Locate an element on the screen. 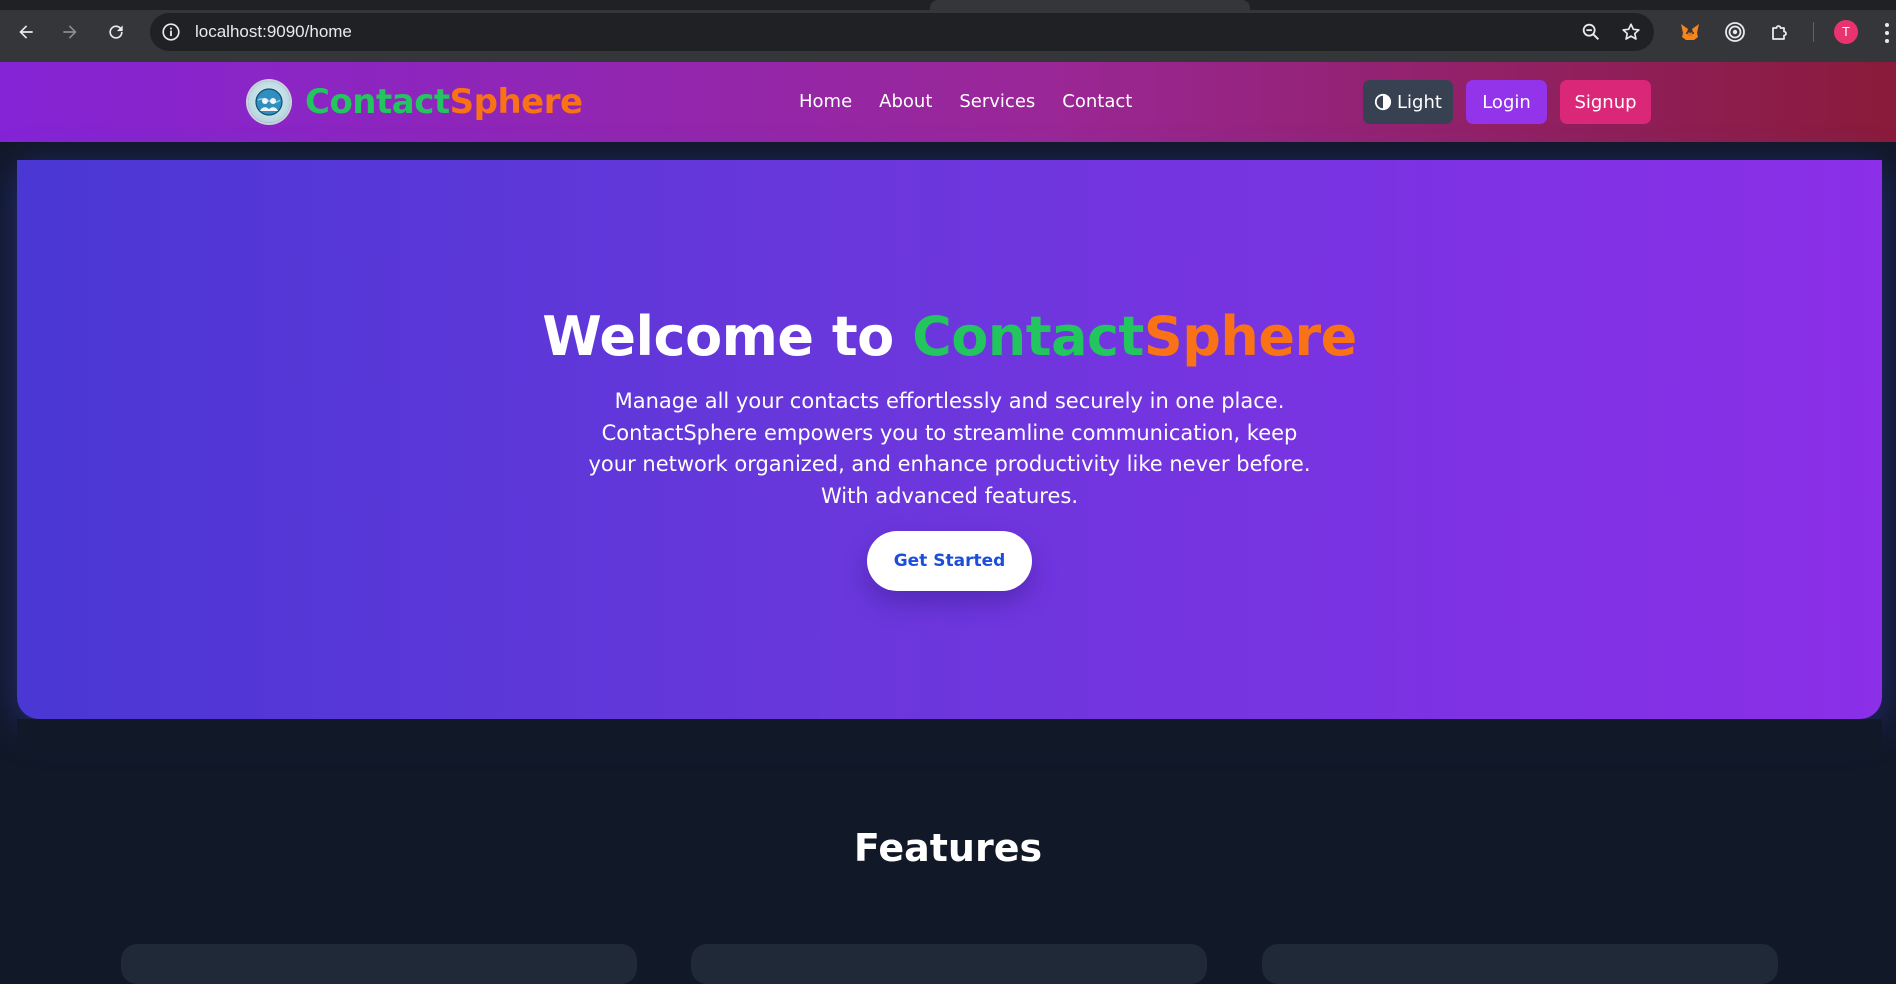 The width and height of the screenshot is (1896, 984). zoom-icon is located at coordinates (1591, 32).